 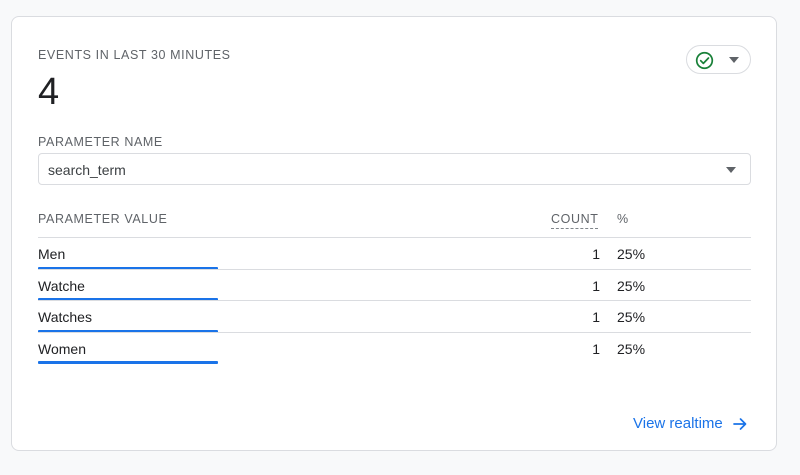 What do you see at coordinates (134, 55) in the screenshot?
I see `metric-label: EVENTS IN LAST 30 MINUTES` at bounding box center [134, 55].